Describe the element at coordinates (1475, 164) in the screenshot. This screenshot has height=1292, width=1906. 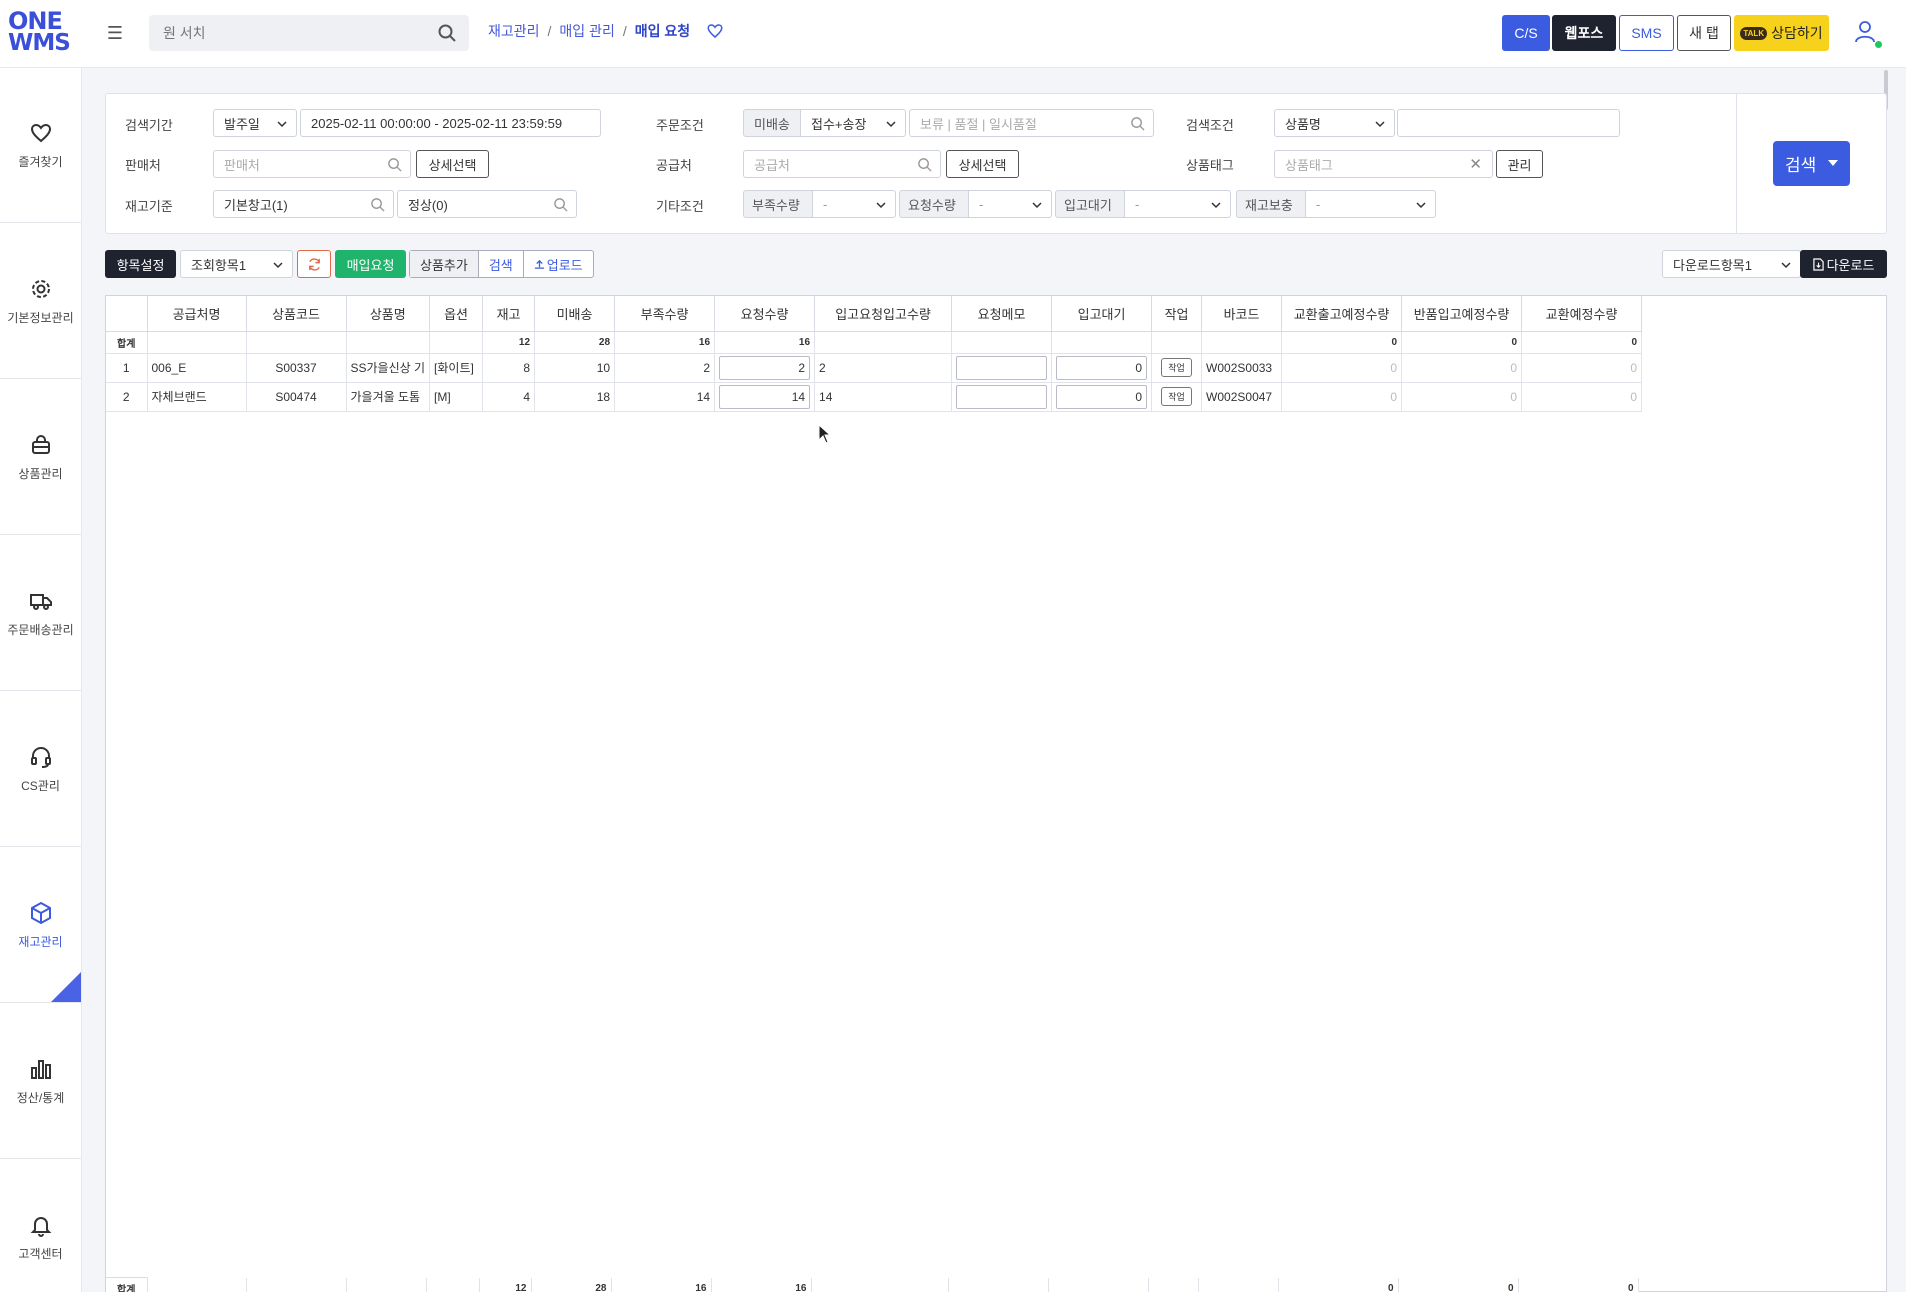
I see `clear-icon: ✕` at that location.